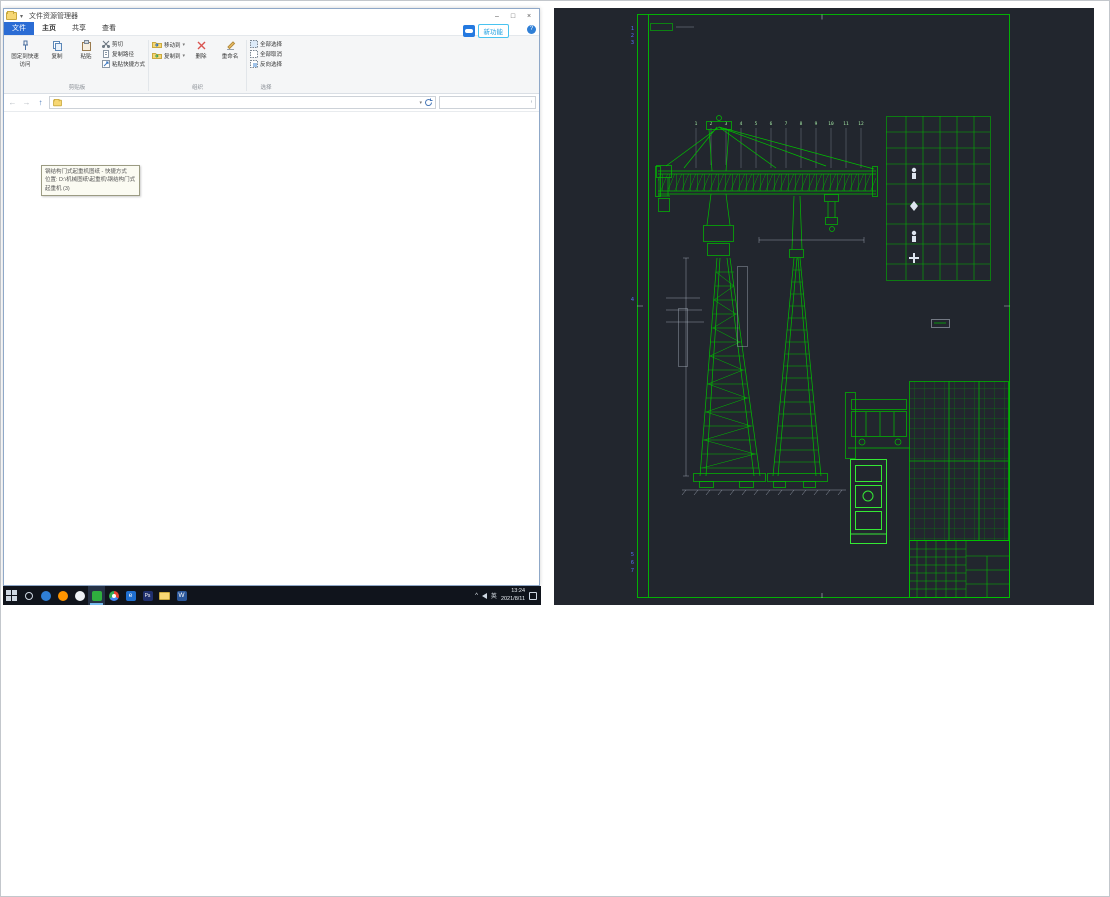 The width and height of the screenshot is (1110, 897). What do you see at coordinates (266, 64) in the screenshot?
I see `invert-selection-button: 反向选择` at bounding box center [266, 64].